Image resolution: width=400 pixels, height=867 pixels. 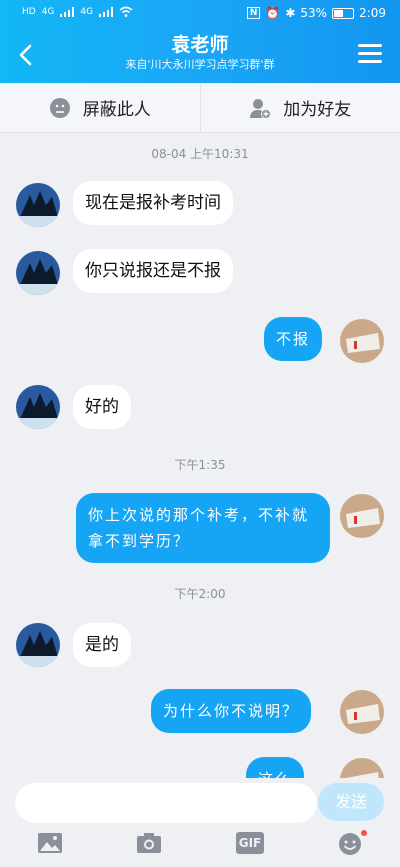 I want to click on page-title: 袁老师, so click(x=200, y=45).